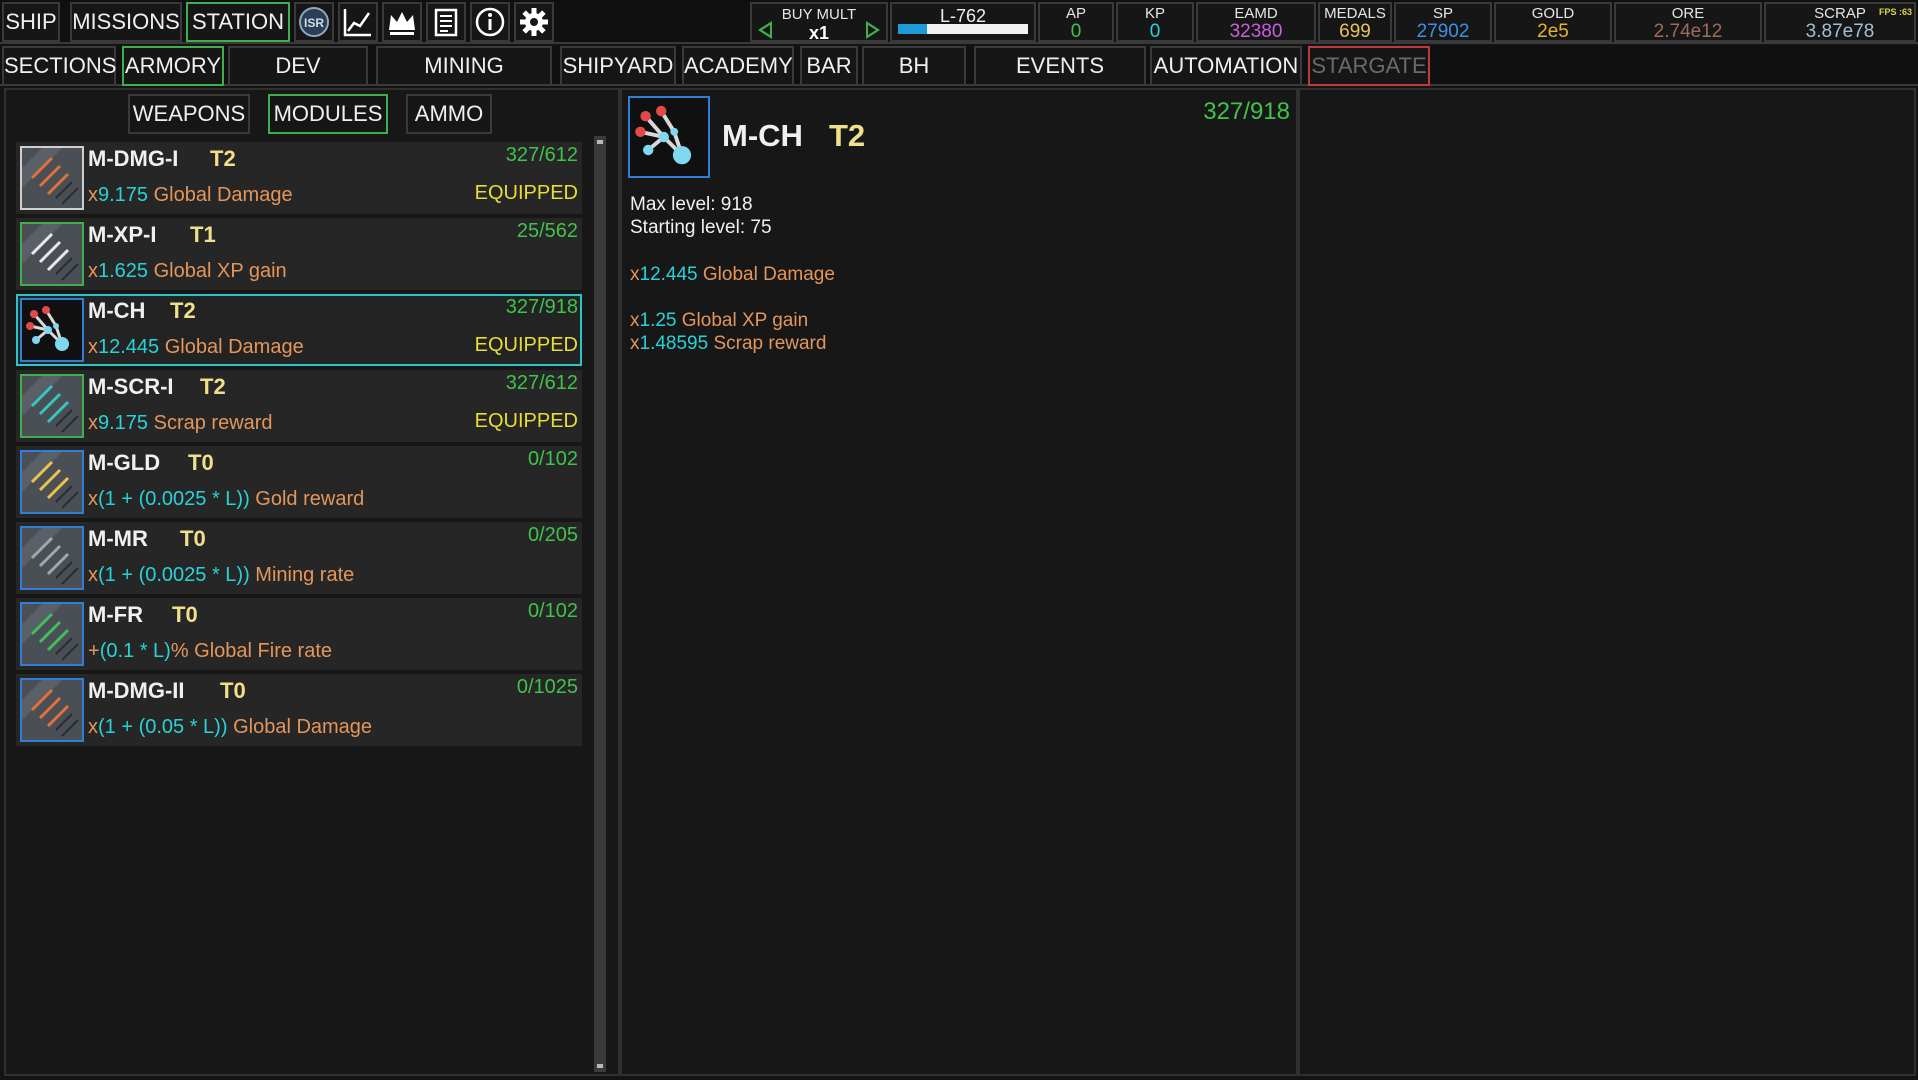  I want to click on section-tab-academy: ACADEMY, so click(738, 66).